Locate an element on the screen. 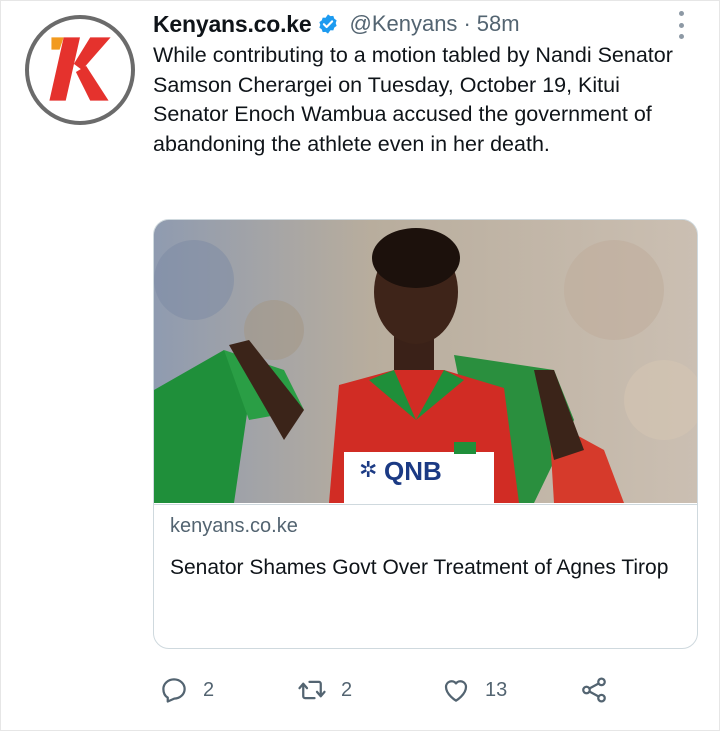 This screenshot has width=720, height=731. like-button: 13 is located at coordinates (474, 690).